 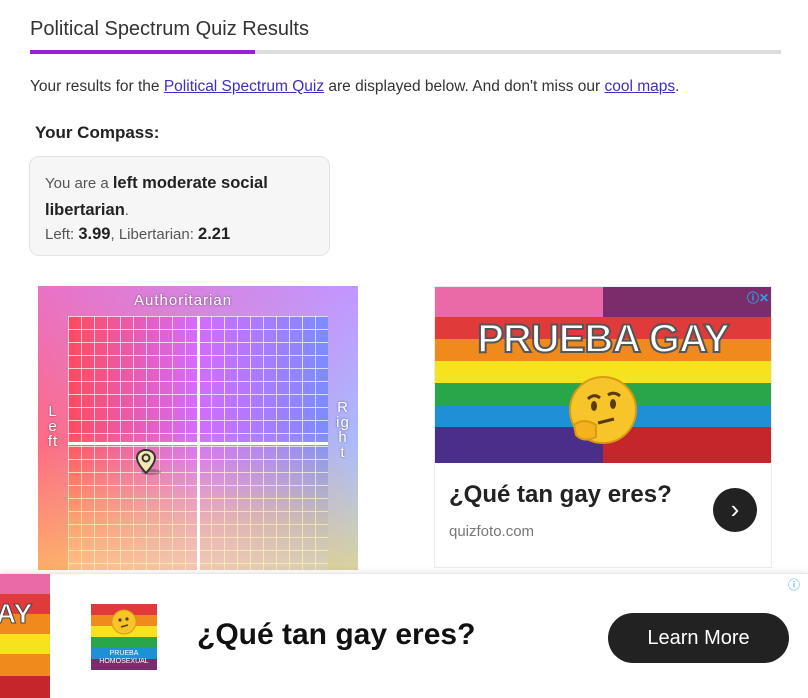 I want to click on page-title: Political Spectrum Quiz Results, so click(x=169, y=29).